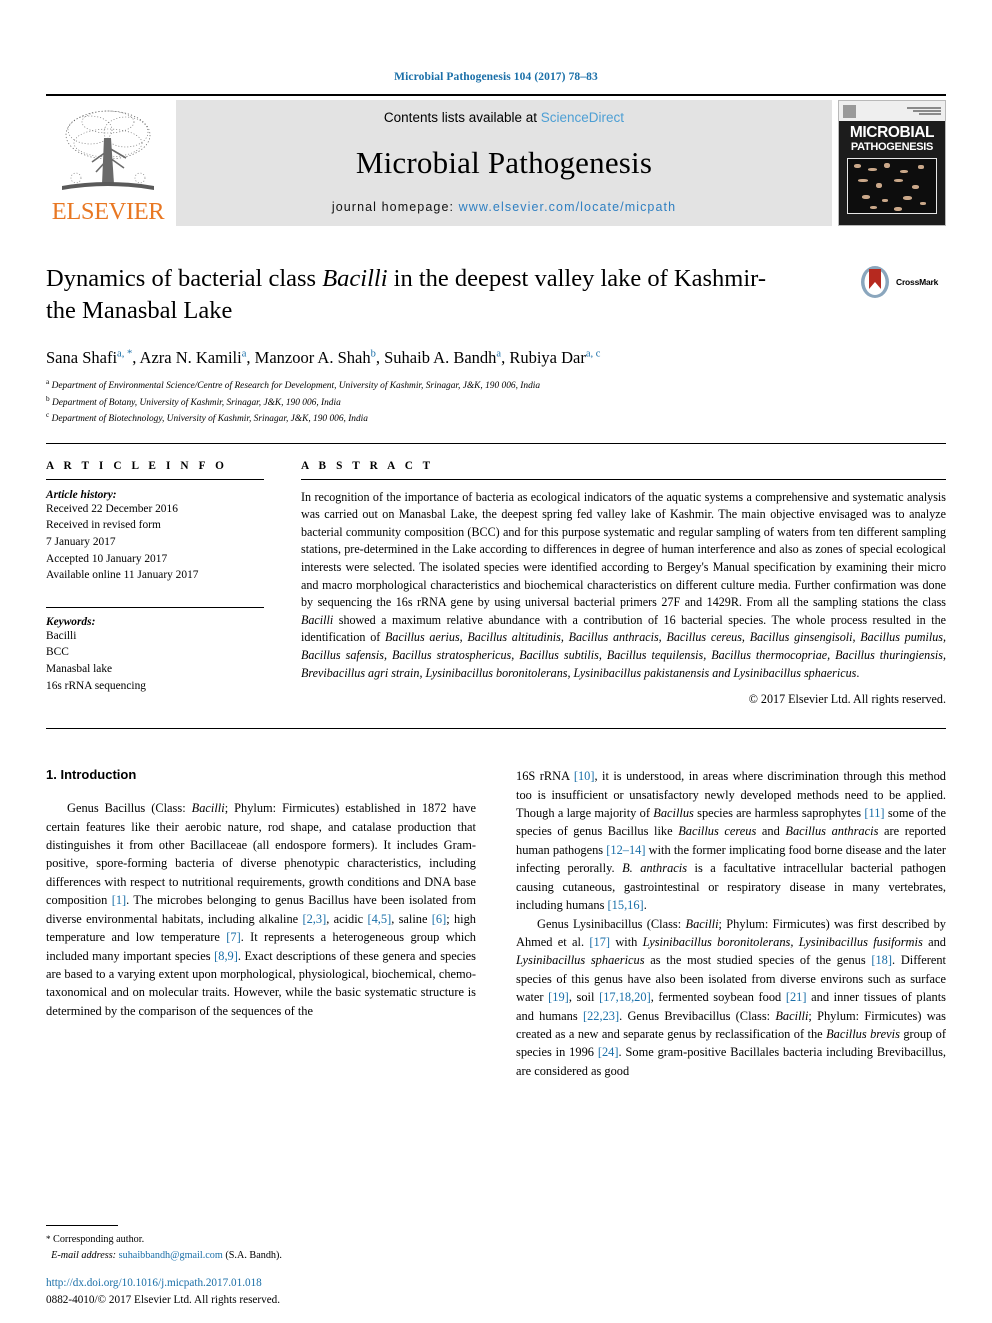  What do you see at coordinates (57, 652) in the screenshot?
I see `keyword-item: BCC` at bounding box center [57, 652].